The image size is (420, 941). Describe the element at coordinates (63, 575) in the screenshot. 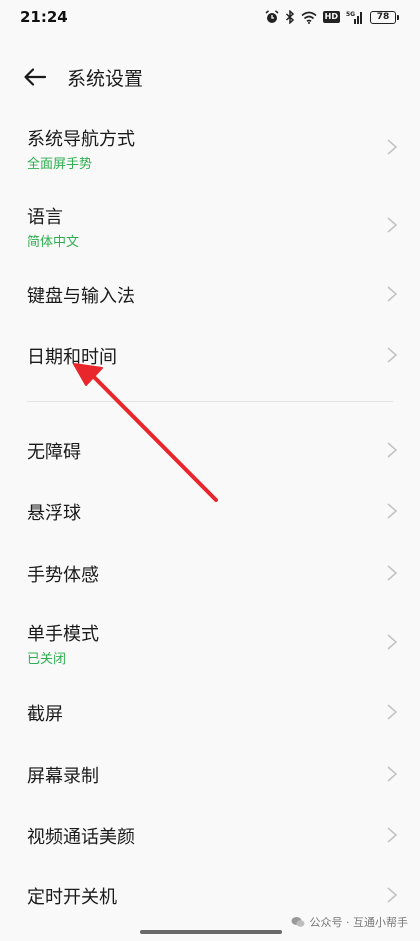

I see `item-title: 手势体感` at that location.